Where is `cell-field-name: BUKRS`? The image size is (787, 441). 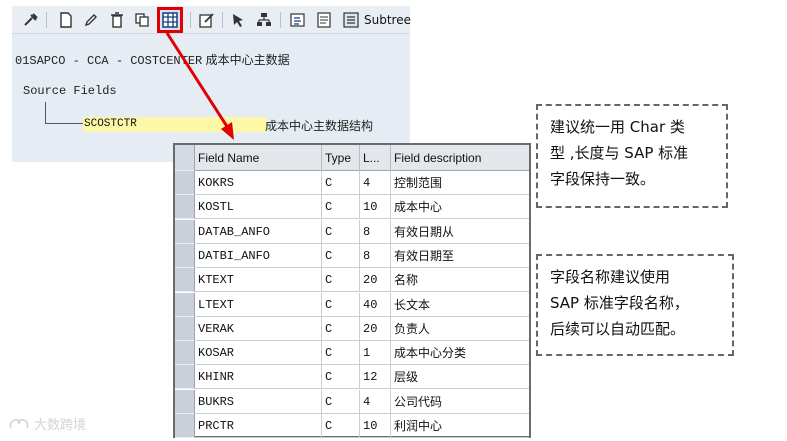
cell-field-name: BUKRS is located at coordinates (258, 401).